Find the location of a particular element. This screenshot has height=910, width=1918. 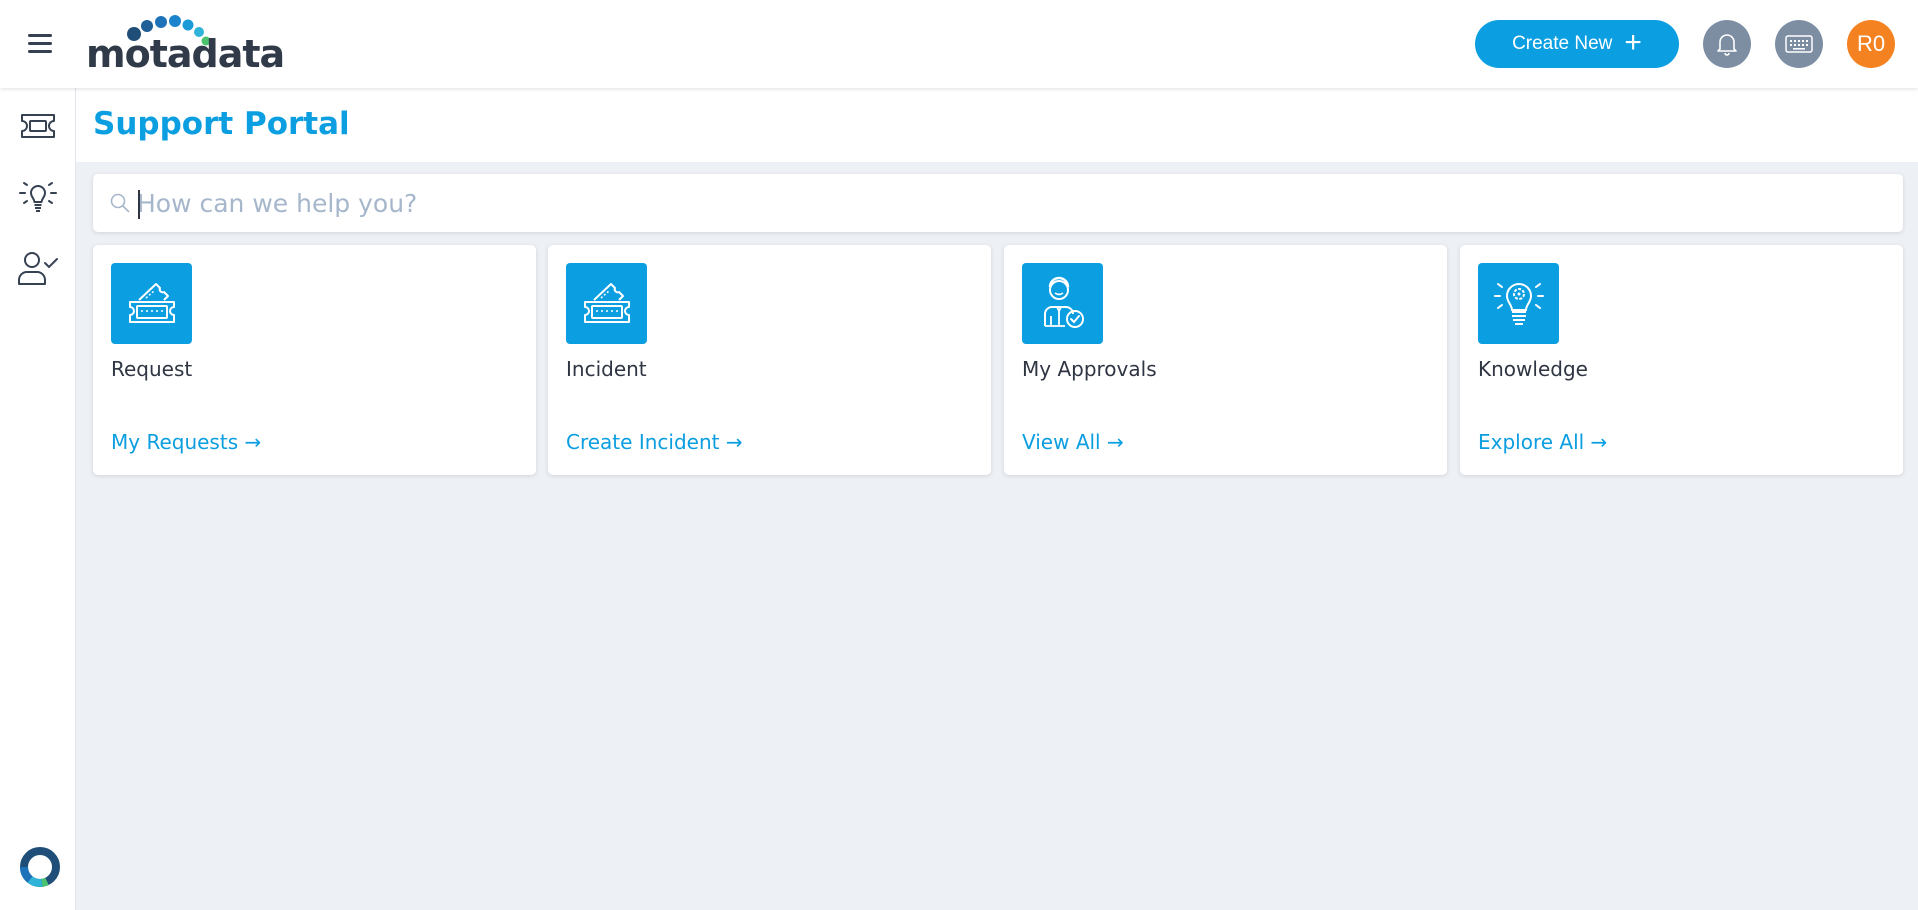

keyboard-shortcuts-button is located at coordinates (1799, 44).